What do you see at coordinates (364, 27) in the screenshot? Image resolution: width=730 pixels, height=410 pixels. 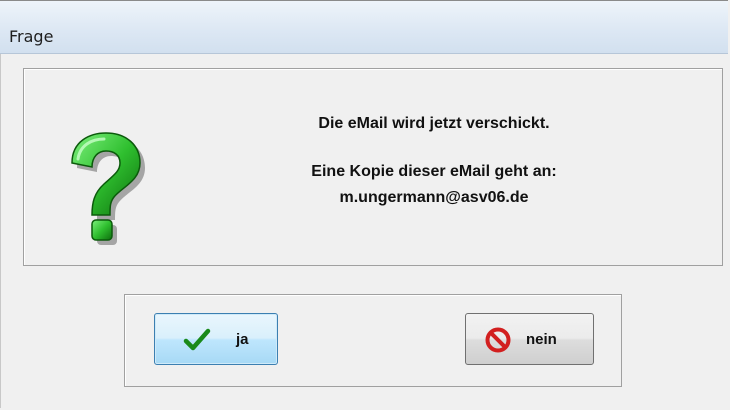 I see `title-bar: Frage` at bounding box center [364, 27].